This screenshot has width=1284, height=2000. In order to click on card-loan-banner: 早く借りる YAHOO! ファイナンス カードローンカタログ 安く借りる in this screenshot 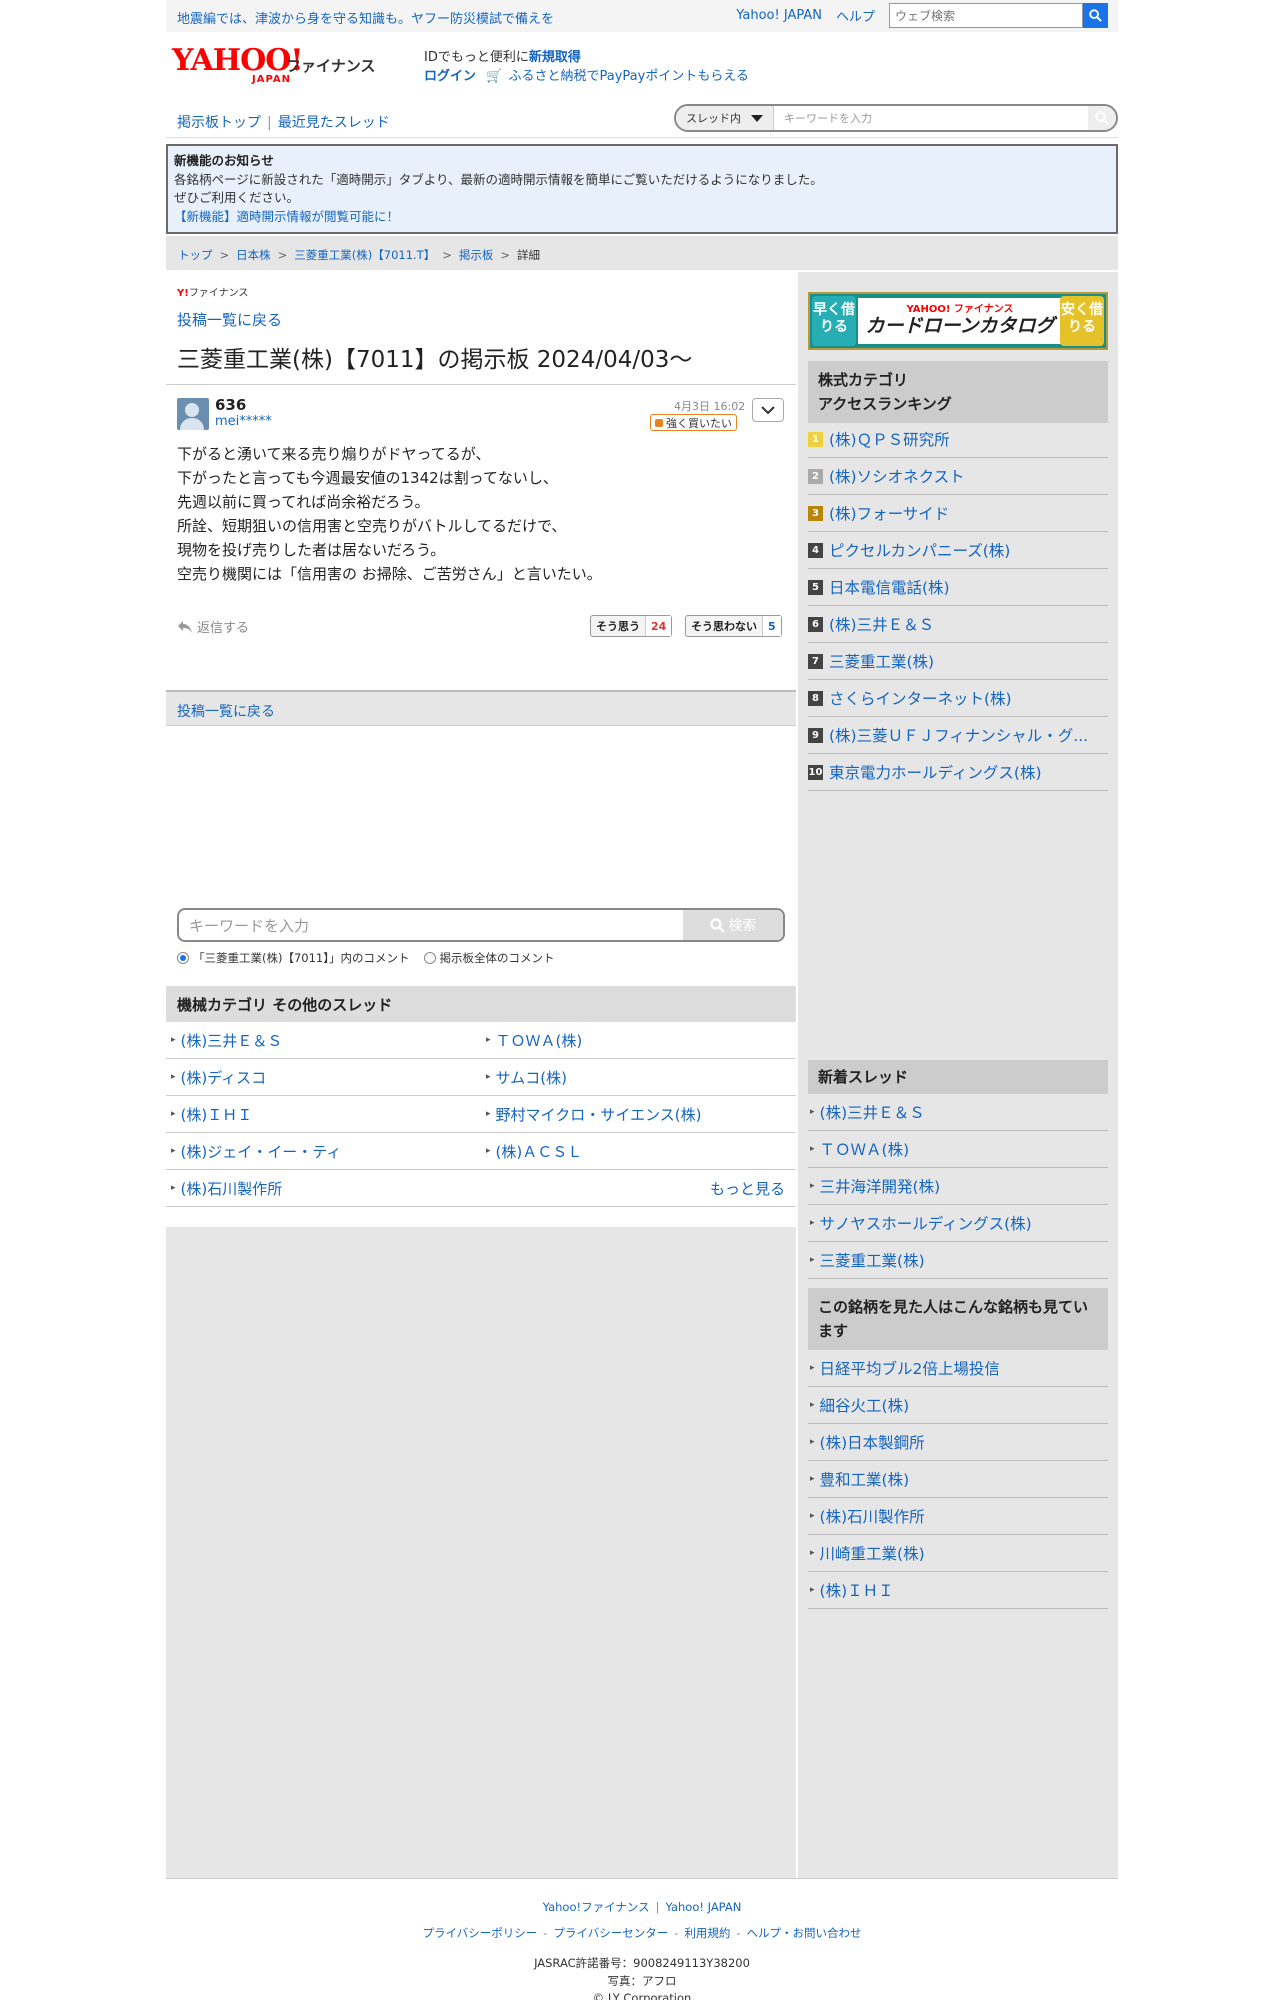, I will do `click(958, 321)`.